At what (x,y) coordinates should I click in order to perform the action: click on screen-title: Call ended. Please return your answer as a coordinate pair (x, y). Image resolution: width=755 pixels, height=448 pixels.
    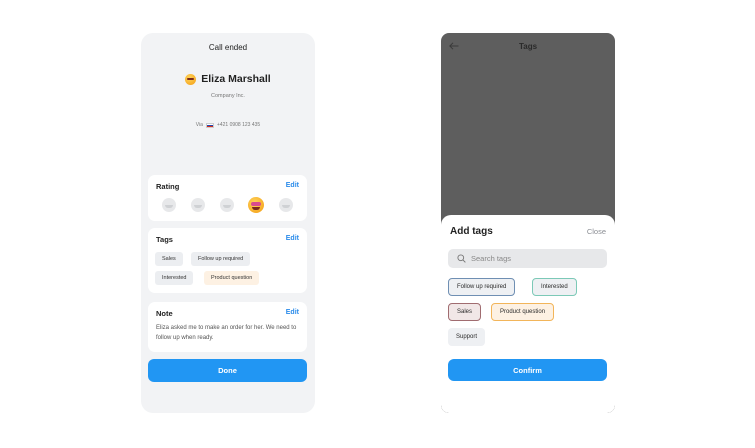
    Looking at the image, I should click on (228, 47).